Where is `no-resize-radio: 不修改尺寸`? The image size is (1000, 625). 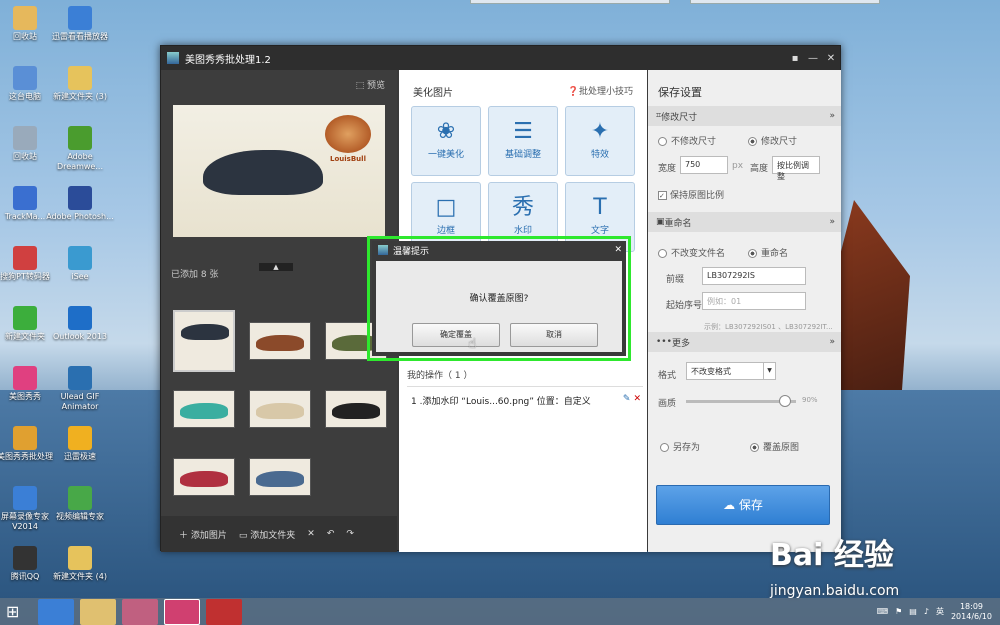
no-resize-radio: 不修改尺寸 is located at coordinates (687, 140).